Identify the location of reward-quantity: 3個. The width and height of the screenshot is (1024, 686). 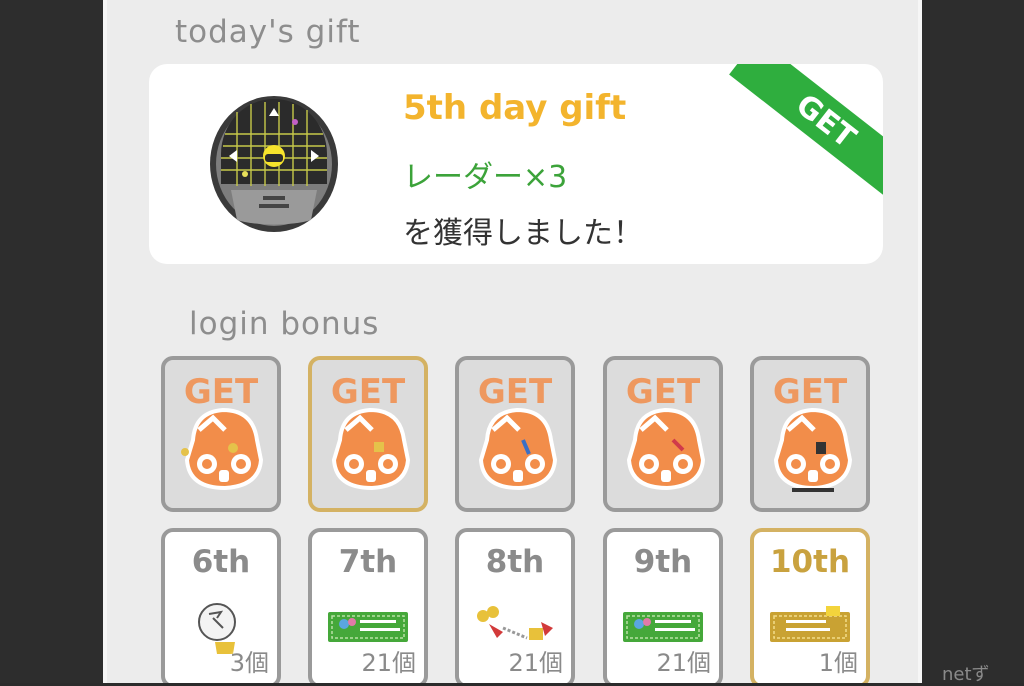
(249, 663).